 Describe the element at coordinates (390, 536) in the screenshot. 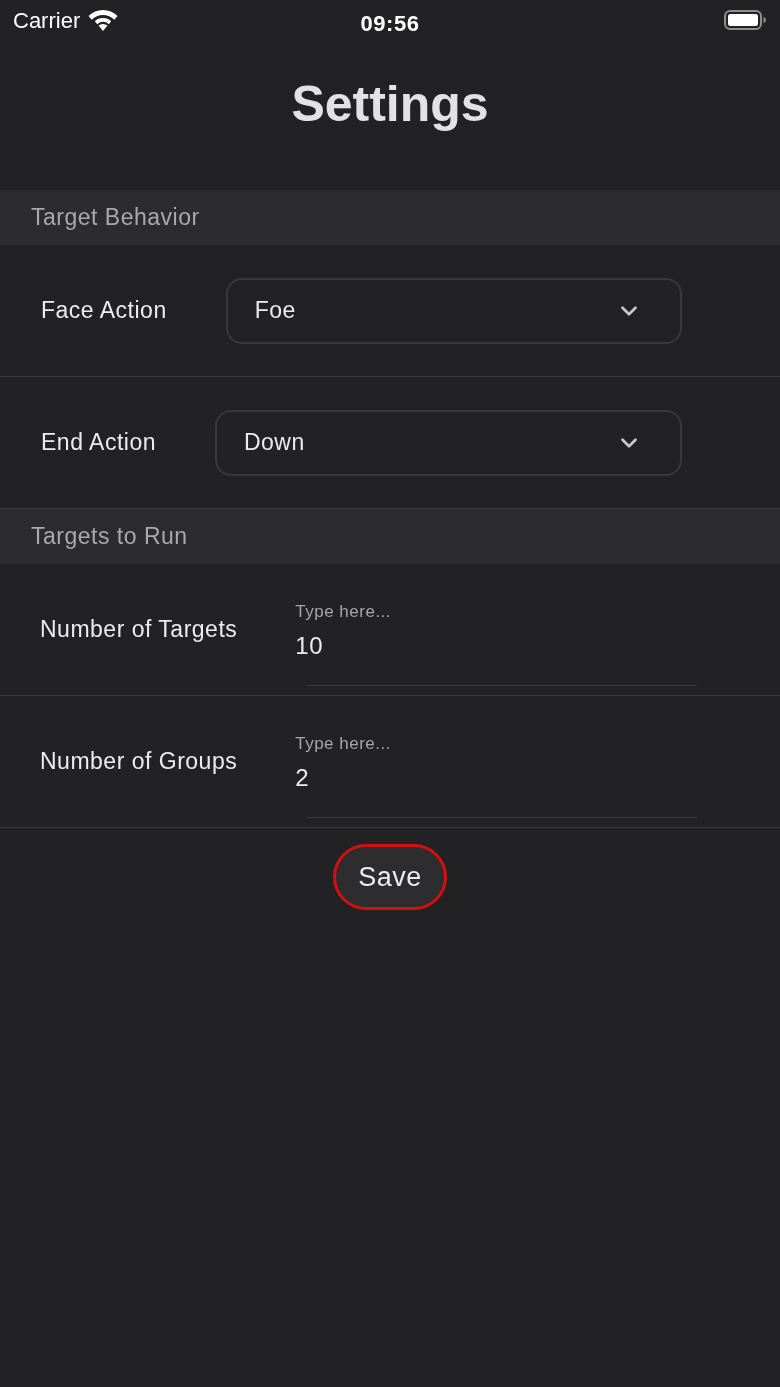

I see `section-header: Targets to Run` at that location.